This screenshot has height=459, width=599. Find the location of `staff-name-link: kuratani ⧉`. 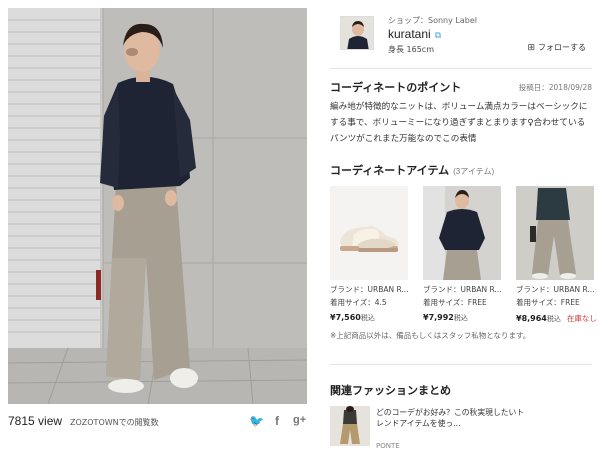

staff-name-link: kuratani ⧉ is located at coordinates (414, 34).